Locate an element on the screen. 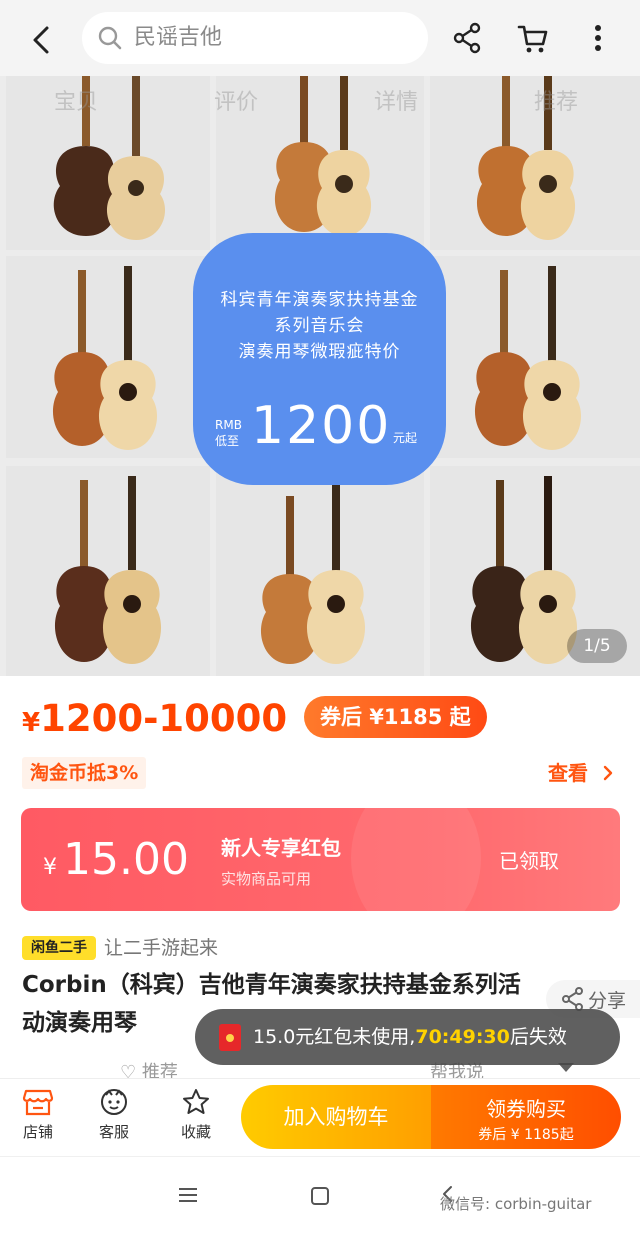  toast-message: 15.0元红包未使用,70:49:30后失效 is located at coordinates (410, 1037).